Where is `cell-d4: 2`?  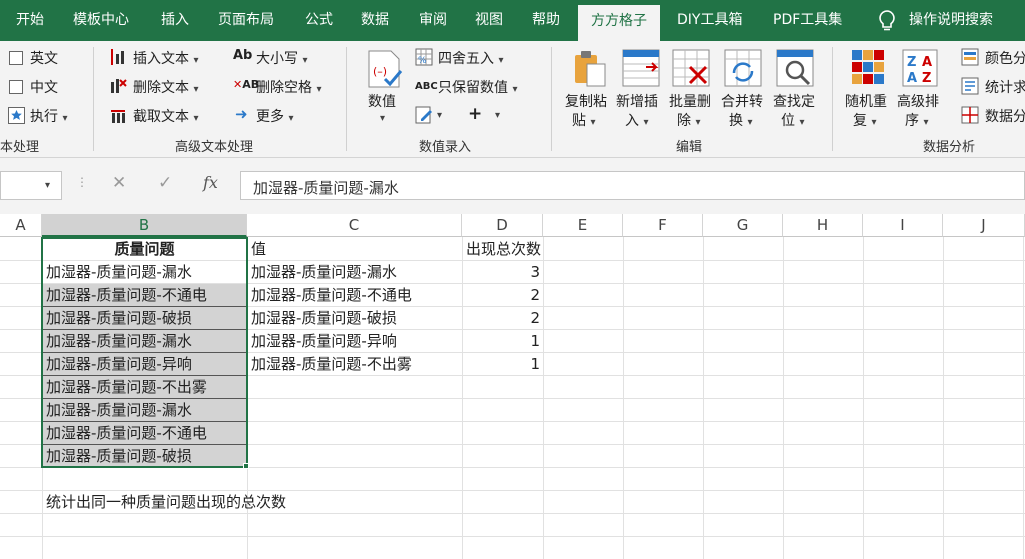 cell-d4: 2 is located at coordinates (501, 318).